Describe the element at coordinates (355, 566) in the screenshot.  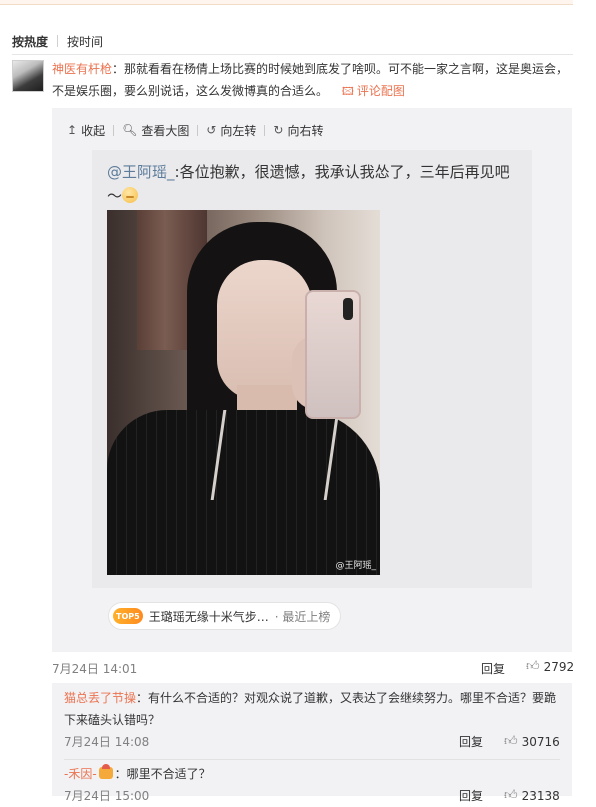
I see `photo-watermark: @王阿瑶_` at that location.